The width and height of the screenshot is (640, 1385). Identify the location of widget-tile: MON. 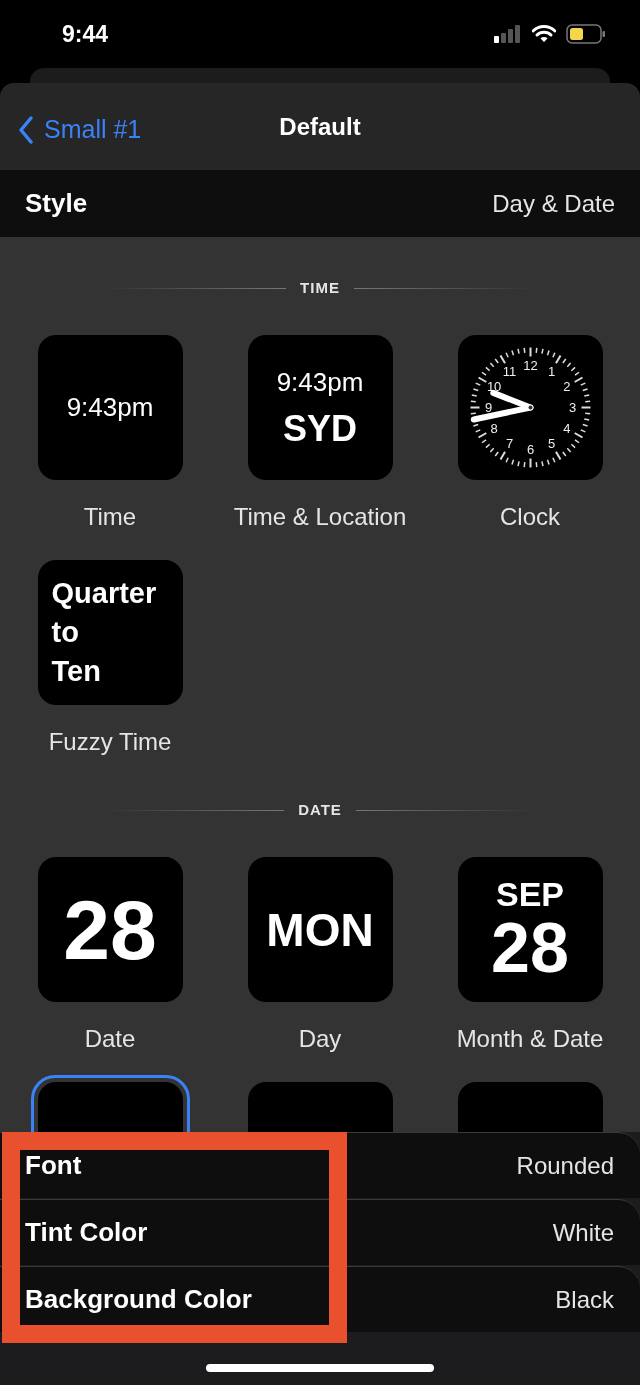
(320, 929).